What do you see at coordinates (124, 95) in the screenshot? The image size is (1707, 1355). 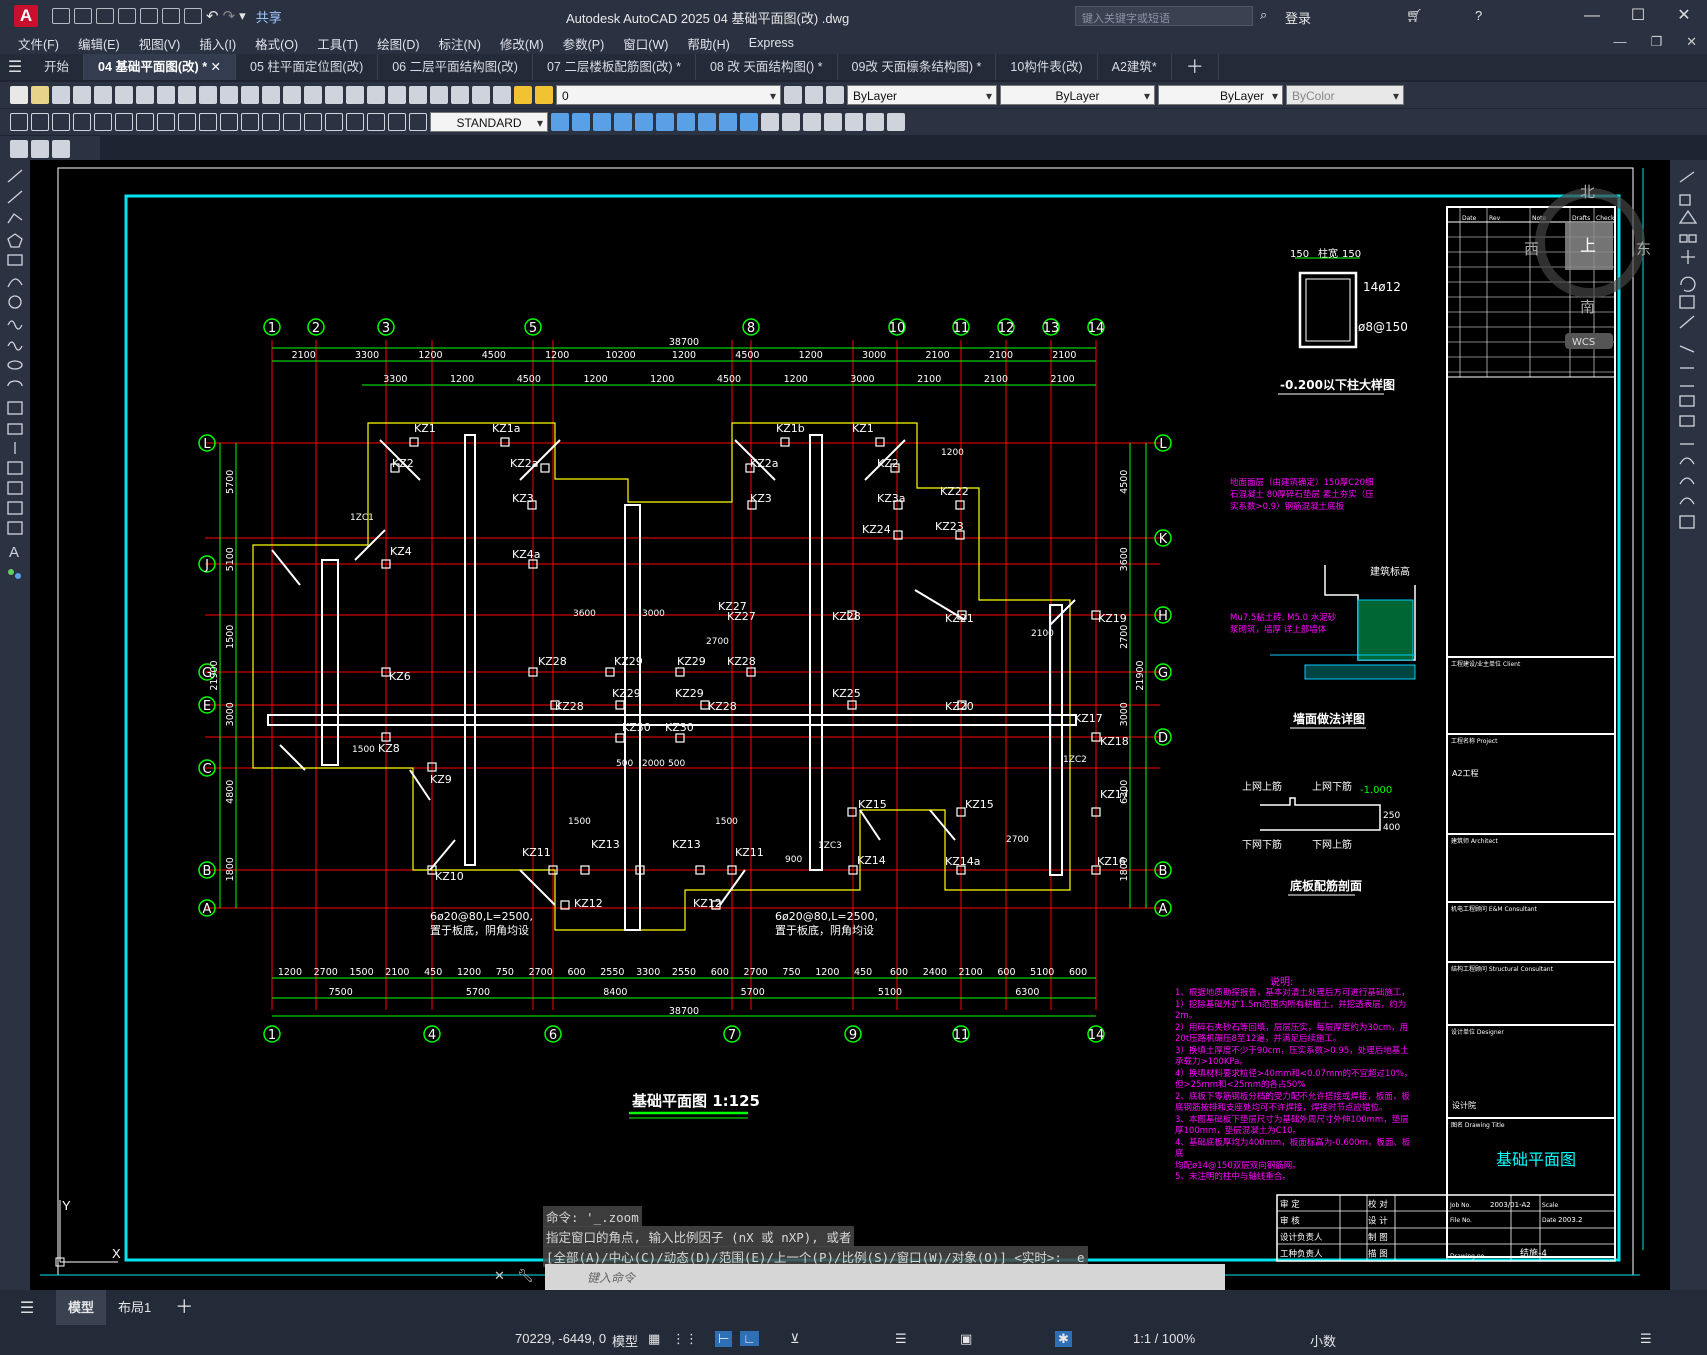 I see `publish-icon` at bounding box center [124, 95].